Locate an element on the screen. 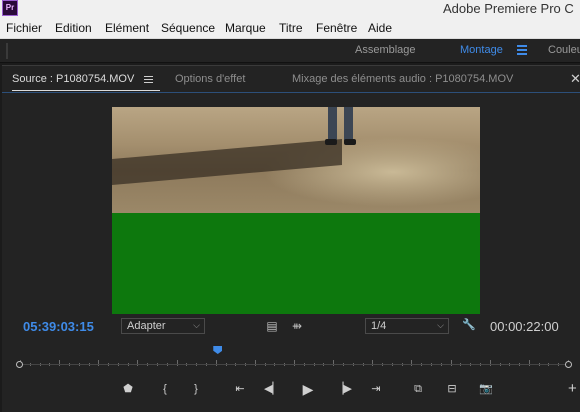 Image resolution: width=580 pixels, height=412 pixels. menu-sequence: Séquence is located at coordinates (188, 28).